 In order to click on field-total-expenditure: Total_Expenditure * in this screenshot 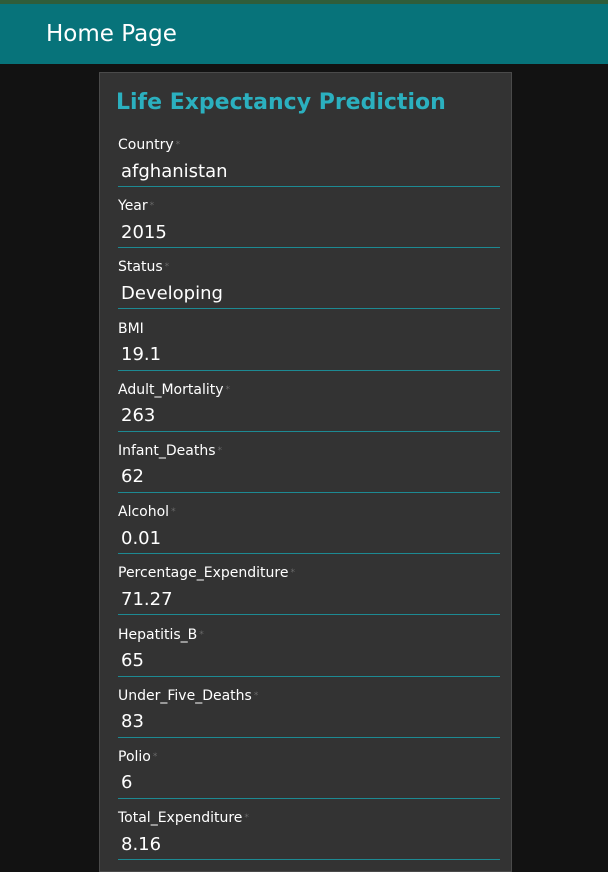, I will do `click(309, 837)`.